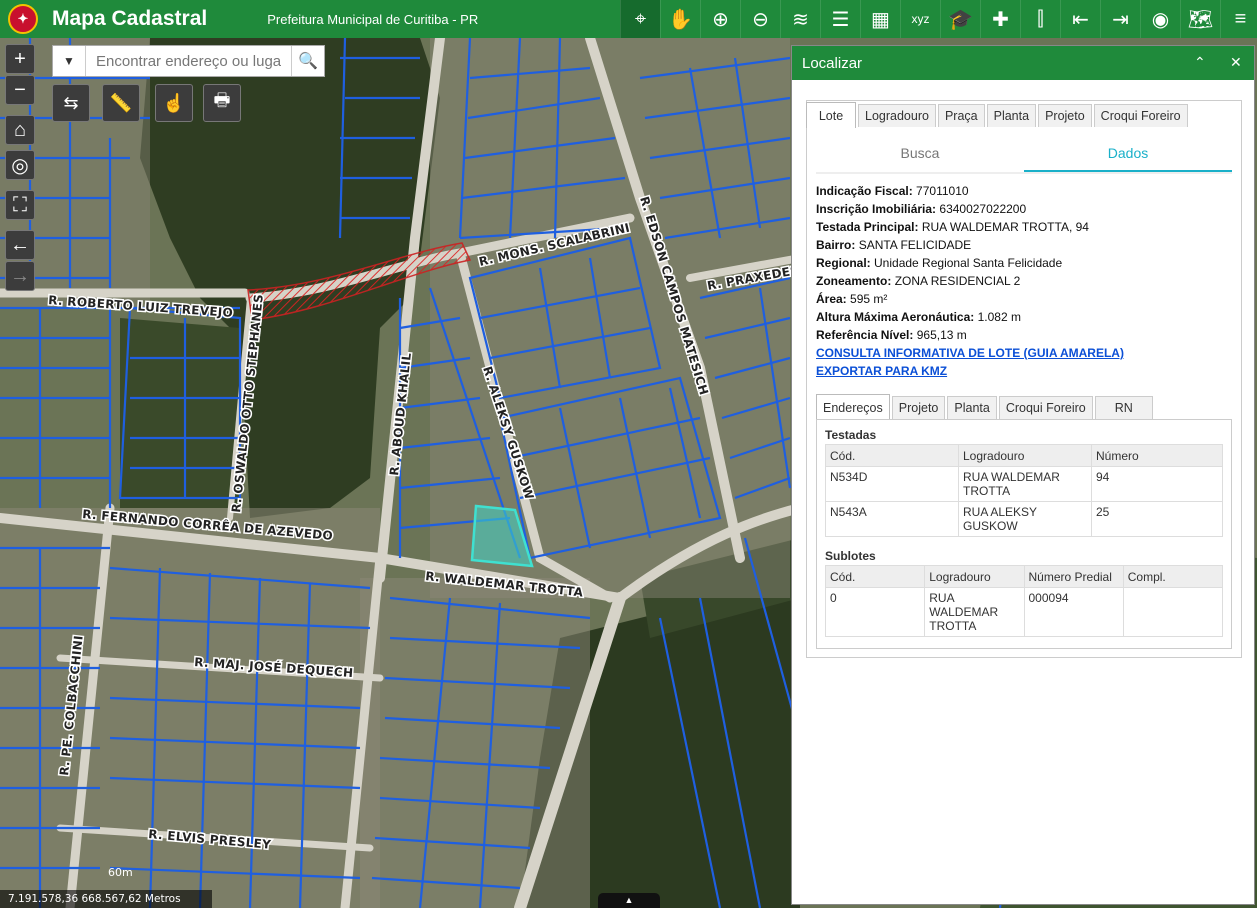 The height and width of the screenshot is (908, 1257). What do you see at coordinates (836, 245) in the screenshot?
I see `info-label: Bairro:` at bounding box center [836, 245].